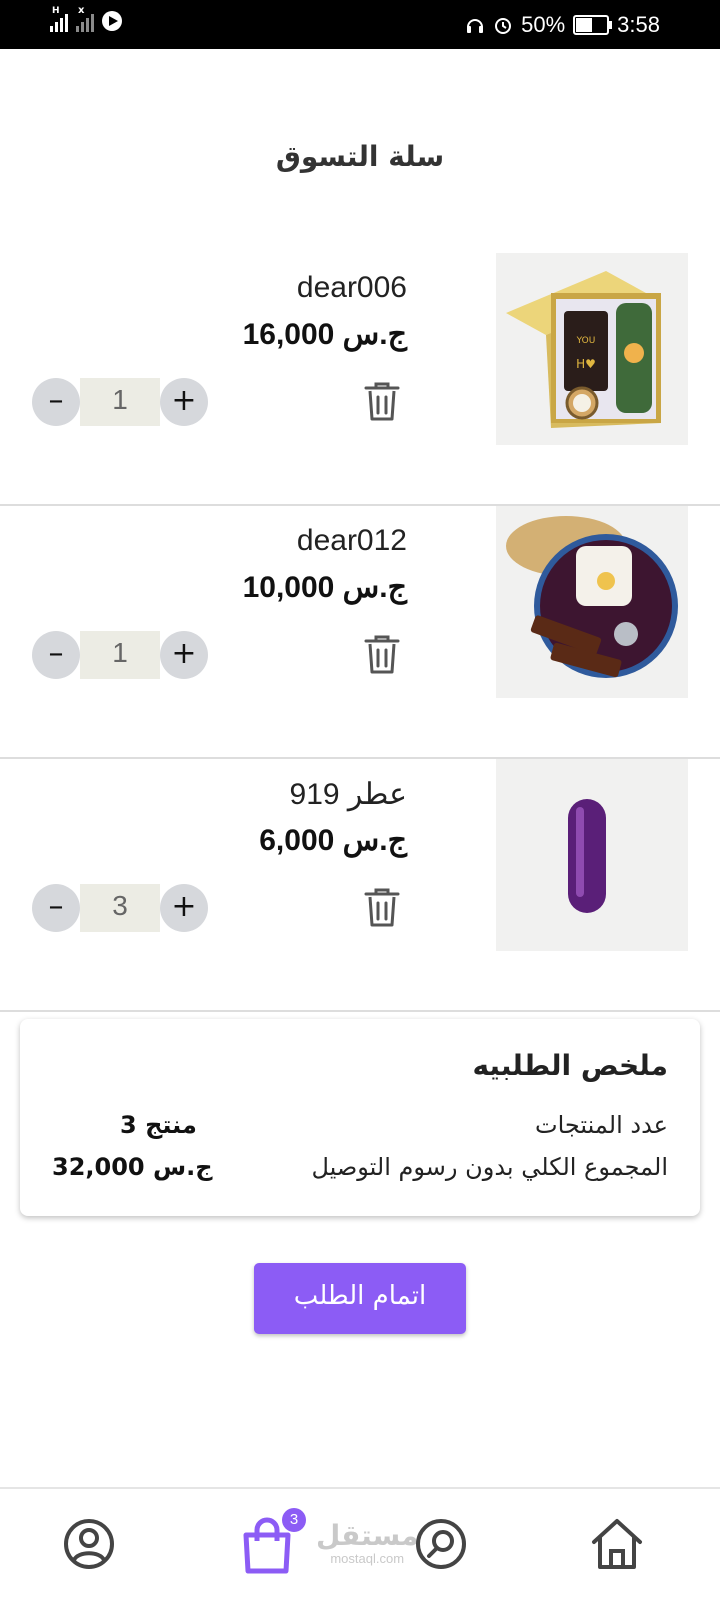  I want to click on quantity-stepper: – 3 +, so click(120, 908).